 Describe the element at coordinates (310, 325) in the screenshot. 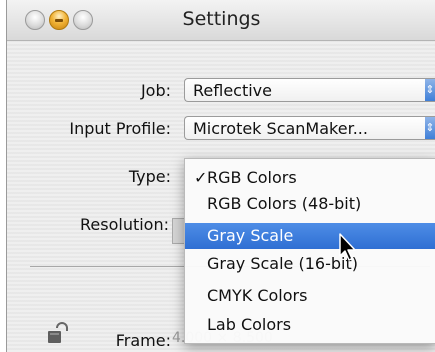

I see `menu-item-lab-colors: Lab Colors` at that location.